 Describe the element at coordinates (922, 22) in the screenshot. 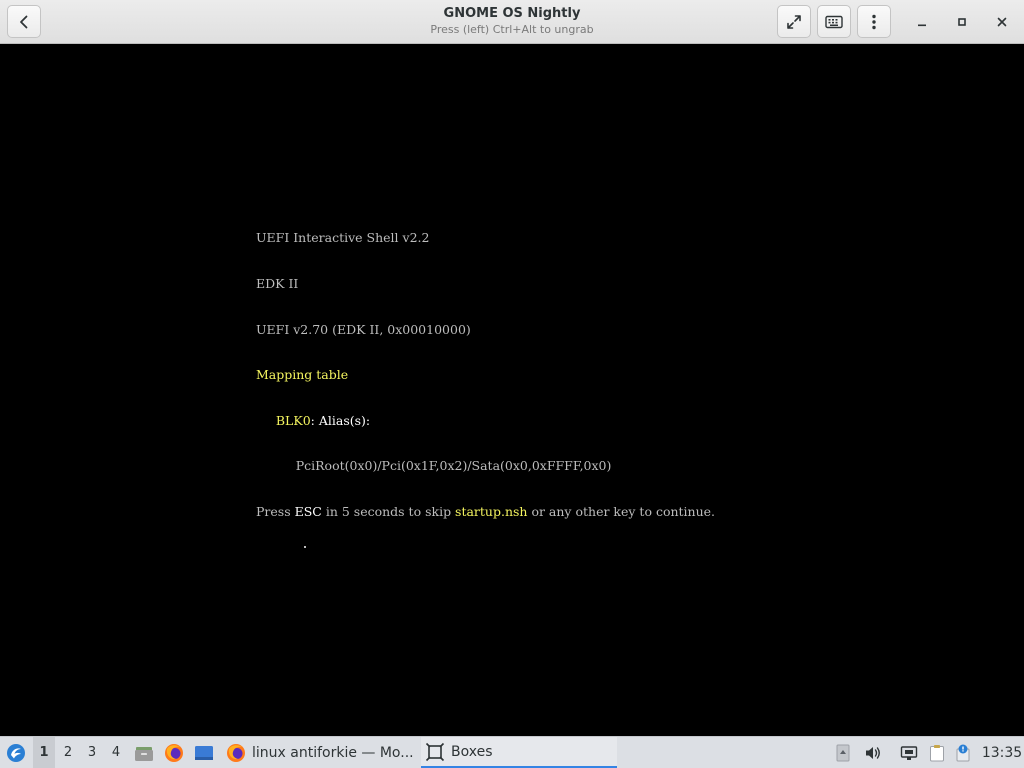

I see `minimize-button` at that location.